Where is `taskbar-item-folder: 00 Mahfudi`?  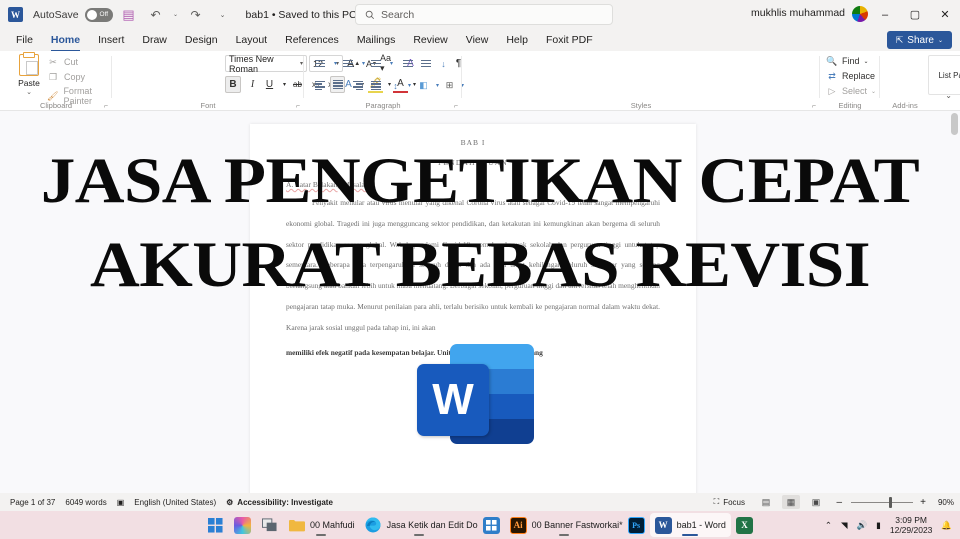 taskbar-item-folder: 00 Mahfudi is located at coordinates (321, 525).